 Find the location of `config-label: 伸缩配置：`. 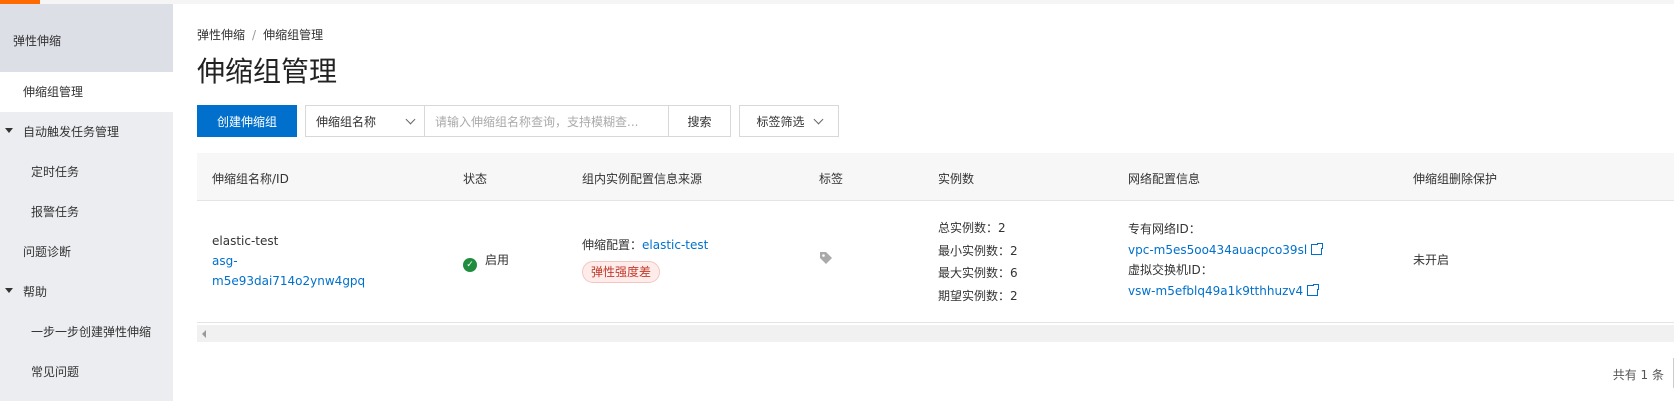

config-label: 伸缩配置： is located at coordinates (612, 245).